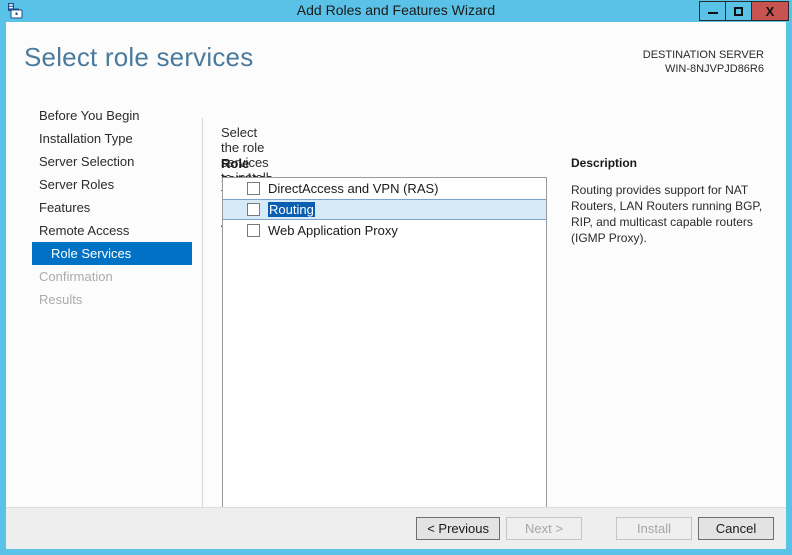 Image resolution: width=792 pixels, height=555 pixels. What do you see at coordinates (84, 230) in the screenshot?
I see `sidebar-item-label: Remote Access` at bounding box center [84, 230].